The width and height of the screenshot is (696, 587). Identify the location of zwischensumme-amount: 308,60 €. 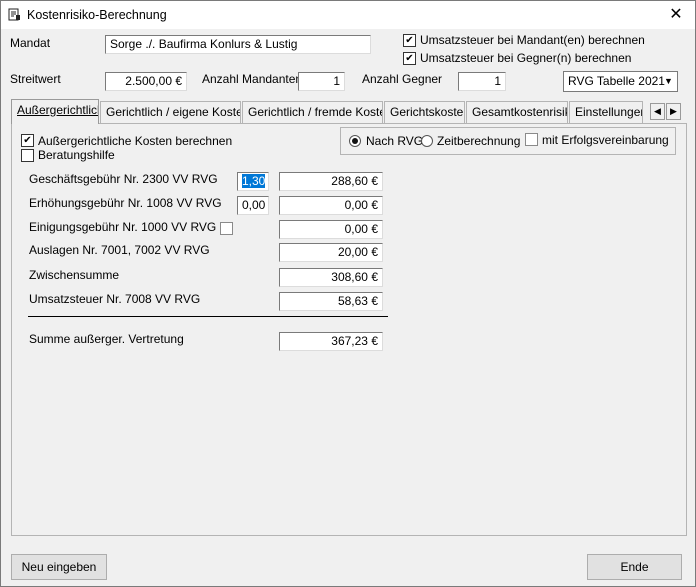
(331, 277).